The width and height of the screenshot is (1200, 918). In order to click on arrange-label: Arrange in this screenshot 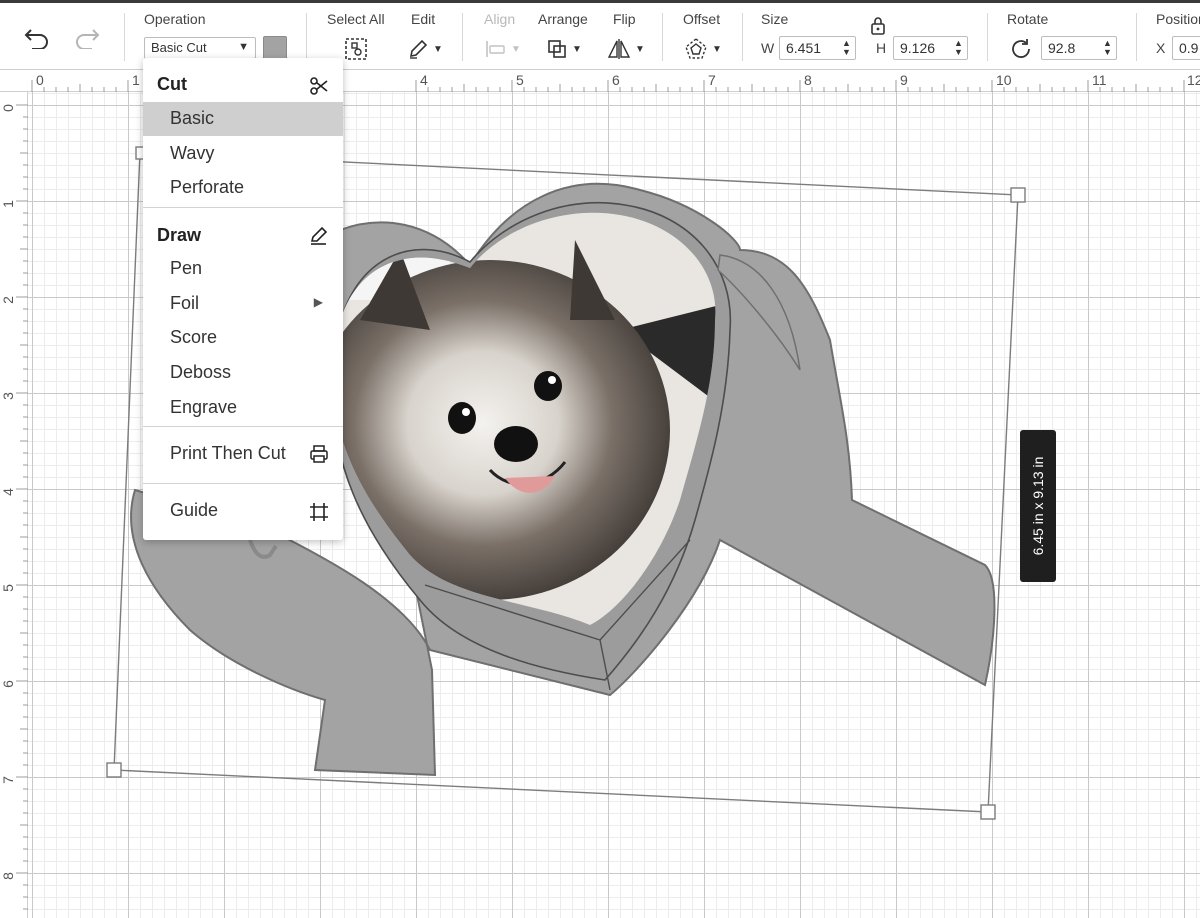, I will do `click(563, 19)`.